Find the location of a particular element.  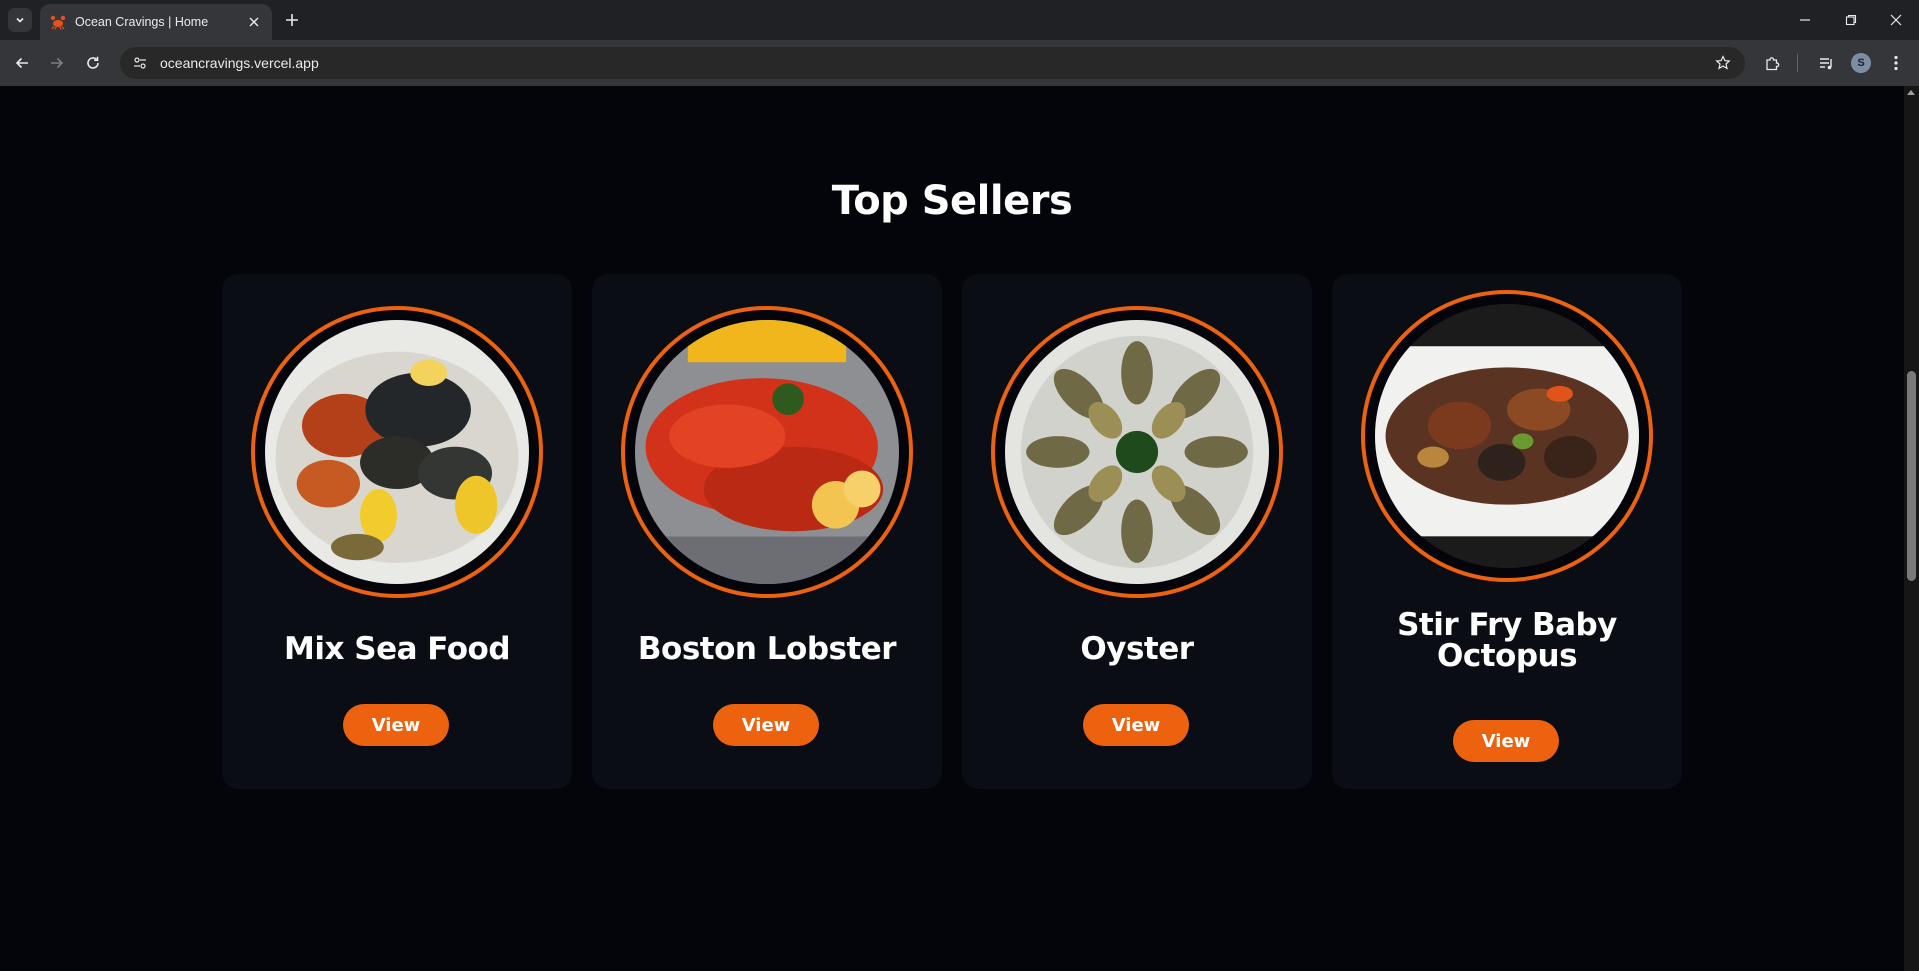

chrome-menu-button is located at coordinates (1896, 63).